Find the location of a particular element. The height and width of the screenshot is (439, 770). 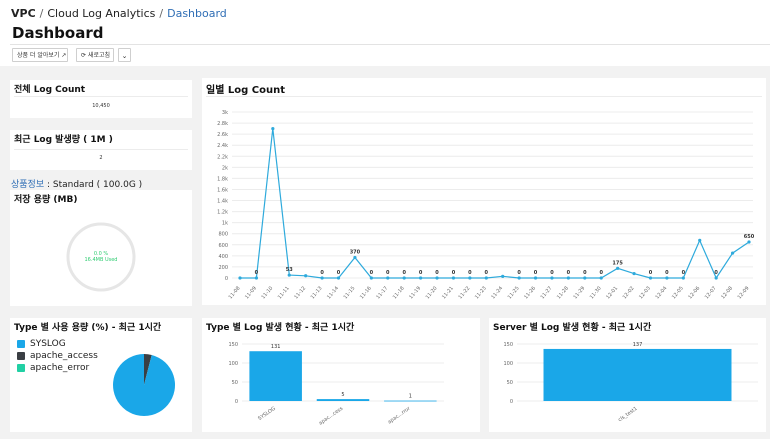

x-tick-label: cls_test1 is located at coordinates (627, 415).